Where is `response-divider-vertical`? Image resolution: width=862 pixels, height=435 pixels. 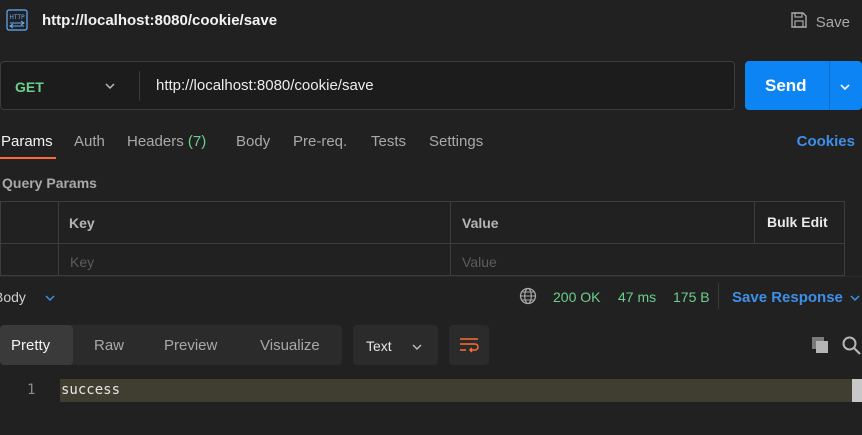 response-divider-vertical is located at coordinates (718, 296).